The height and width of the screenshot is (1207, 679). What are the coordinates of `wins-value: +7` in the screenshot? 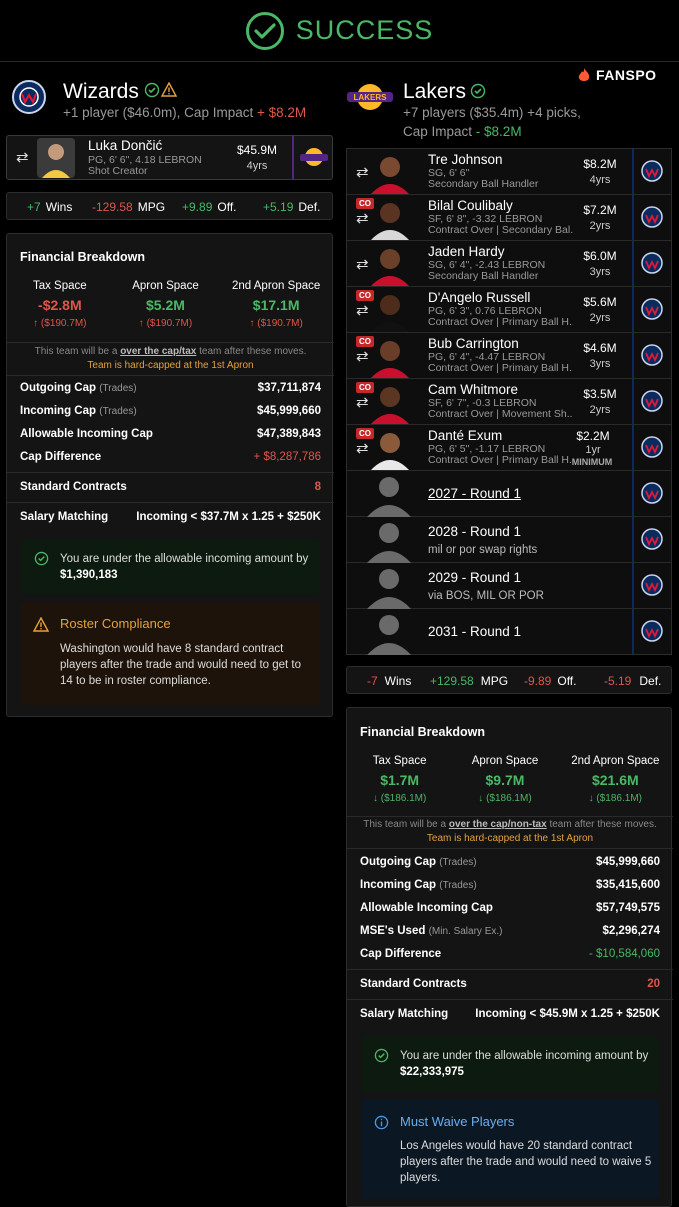 It's located at (34, 207).